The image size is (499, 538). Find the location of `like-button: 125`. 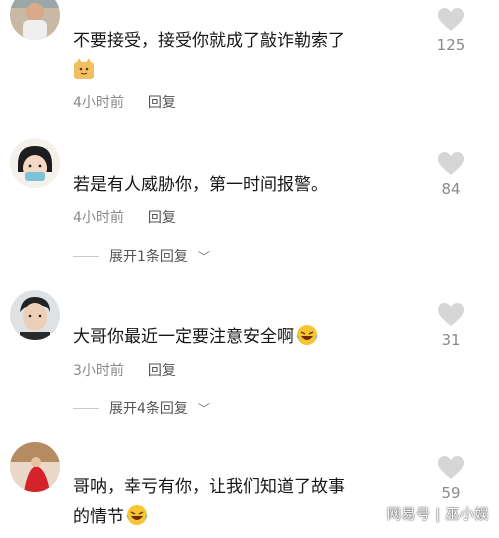

like-button: 125 is located at coordinates (451, 31).